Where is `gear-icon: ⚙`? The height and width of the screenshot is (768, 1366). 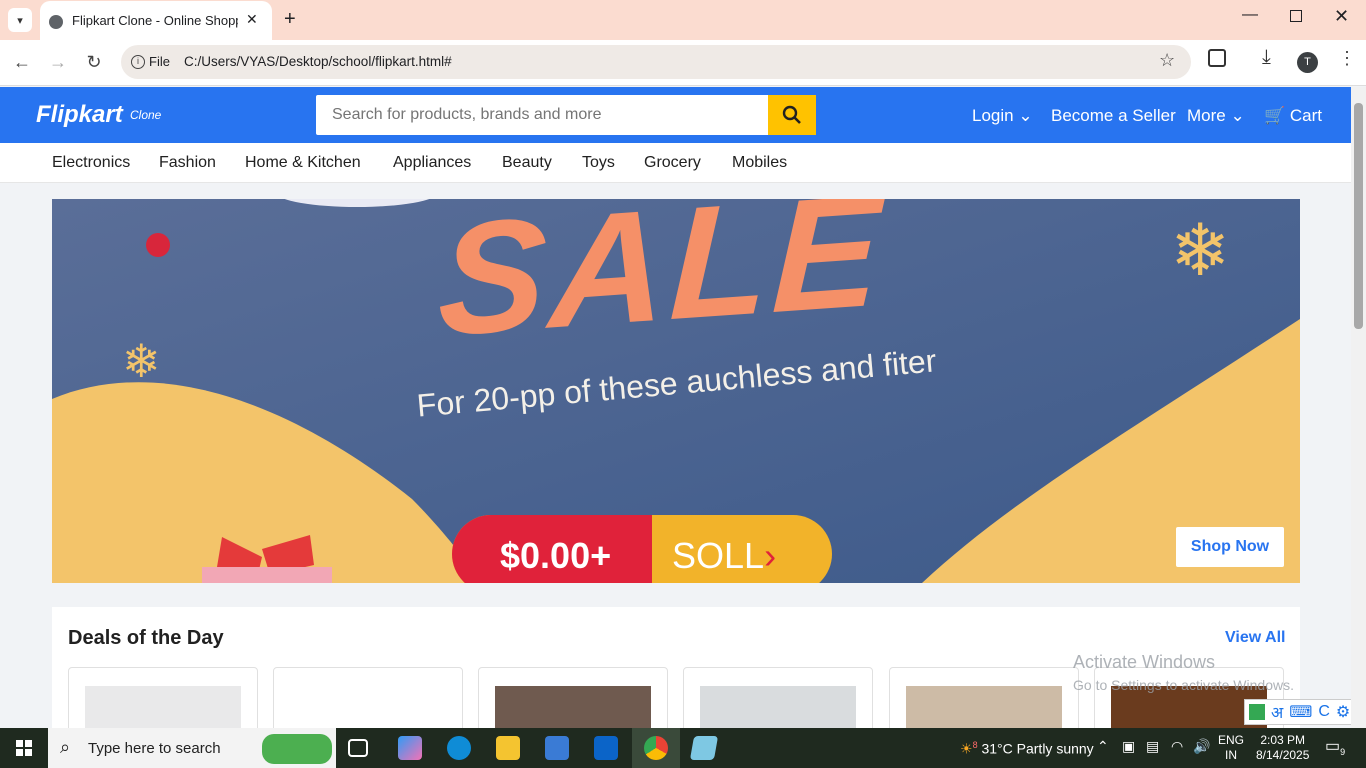
gear-icon: ⚙ is located at coordinates (1343, 712).